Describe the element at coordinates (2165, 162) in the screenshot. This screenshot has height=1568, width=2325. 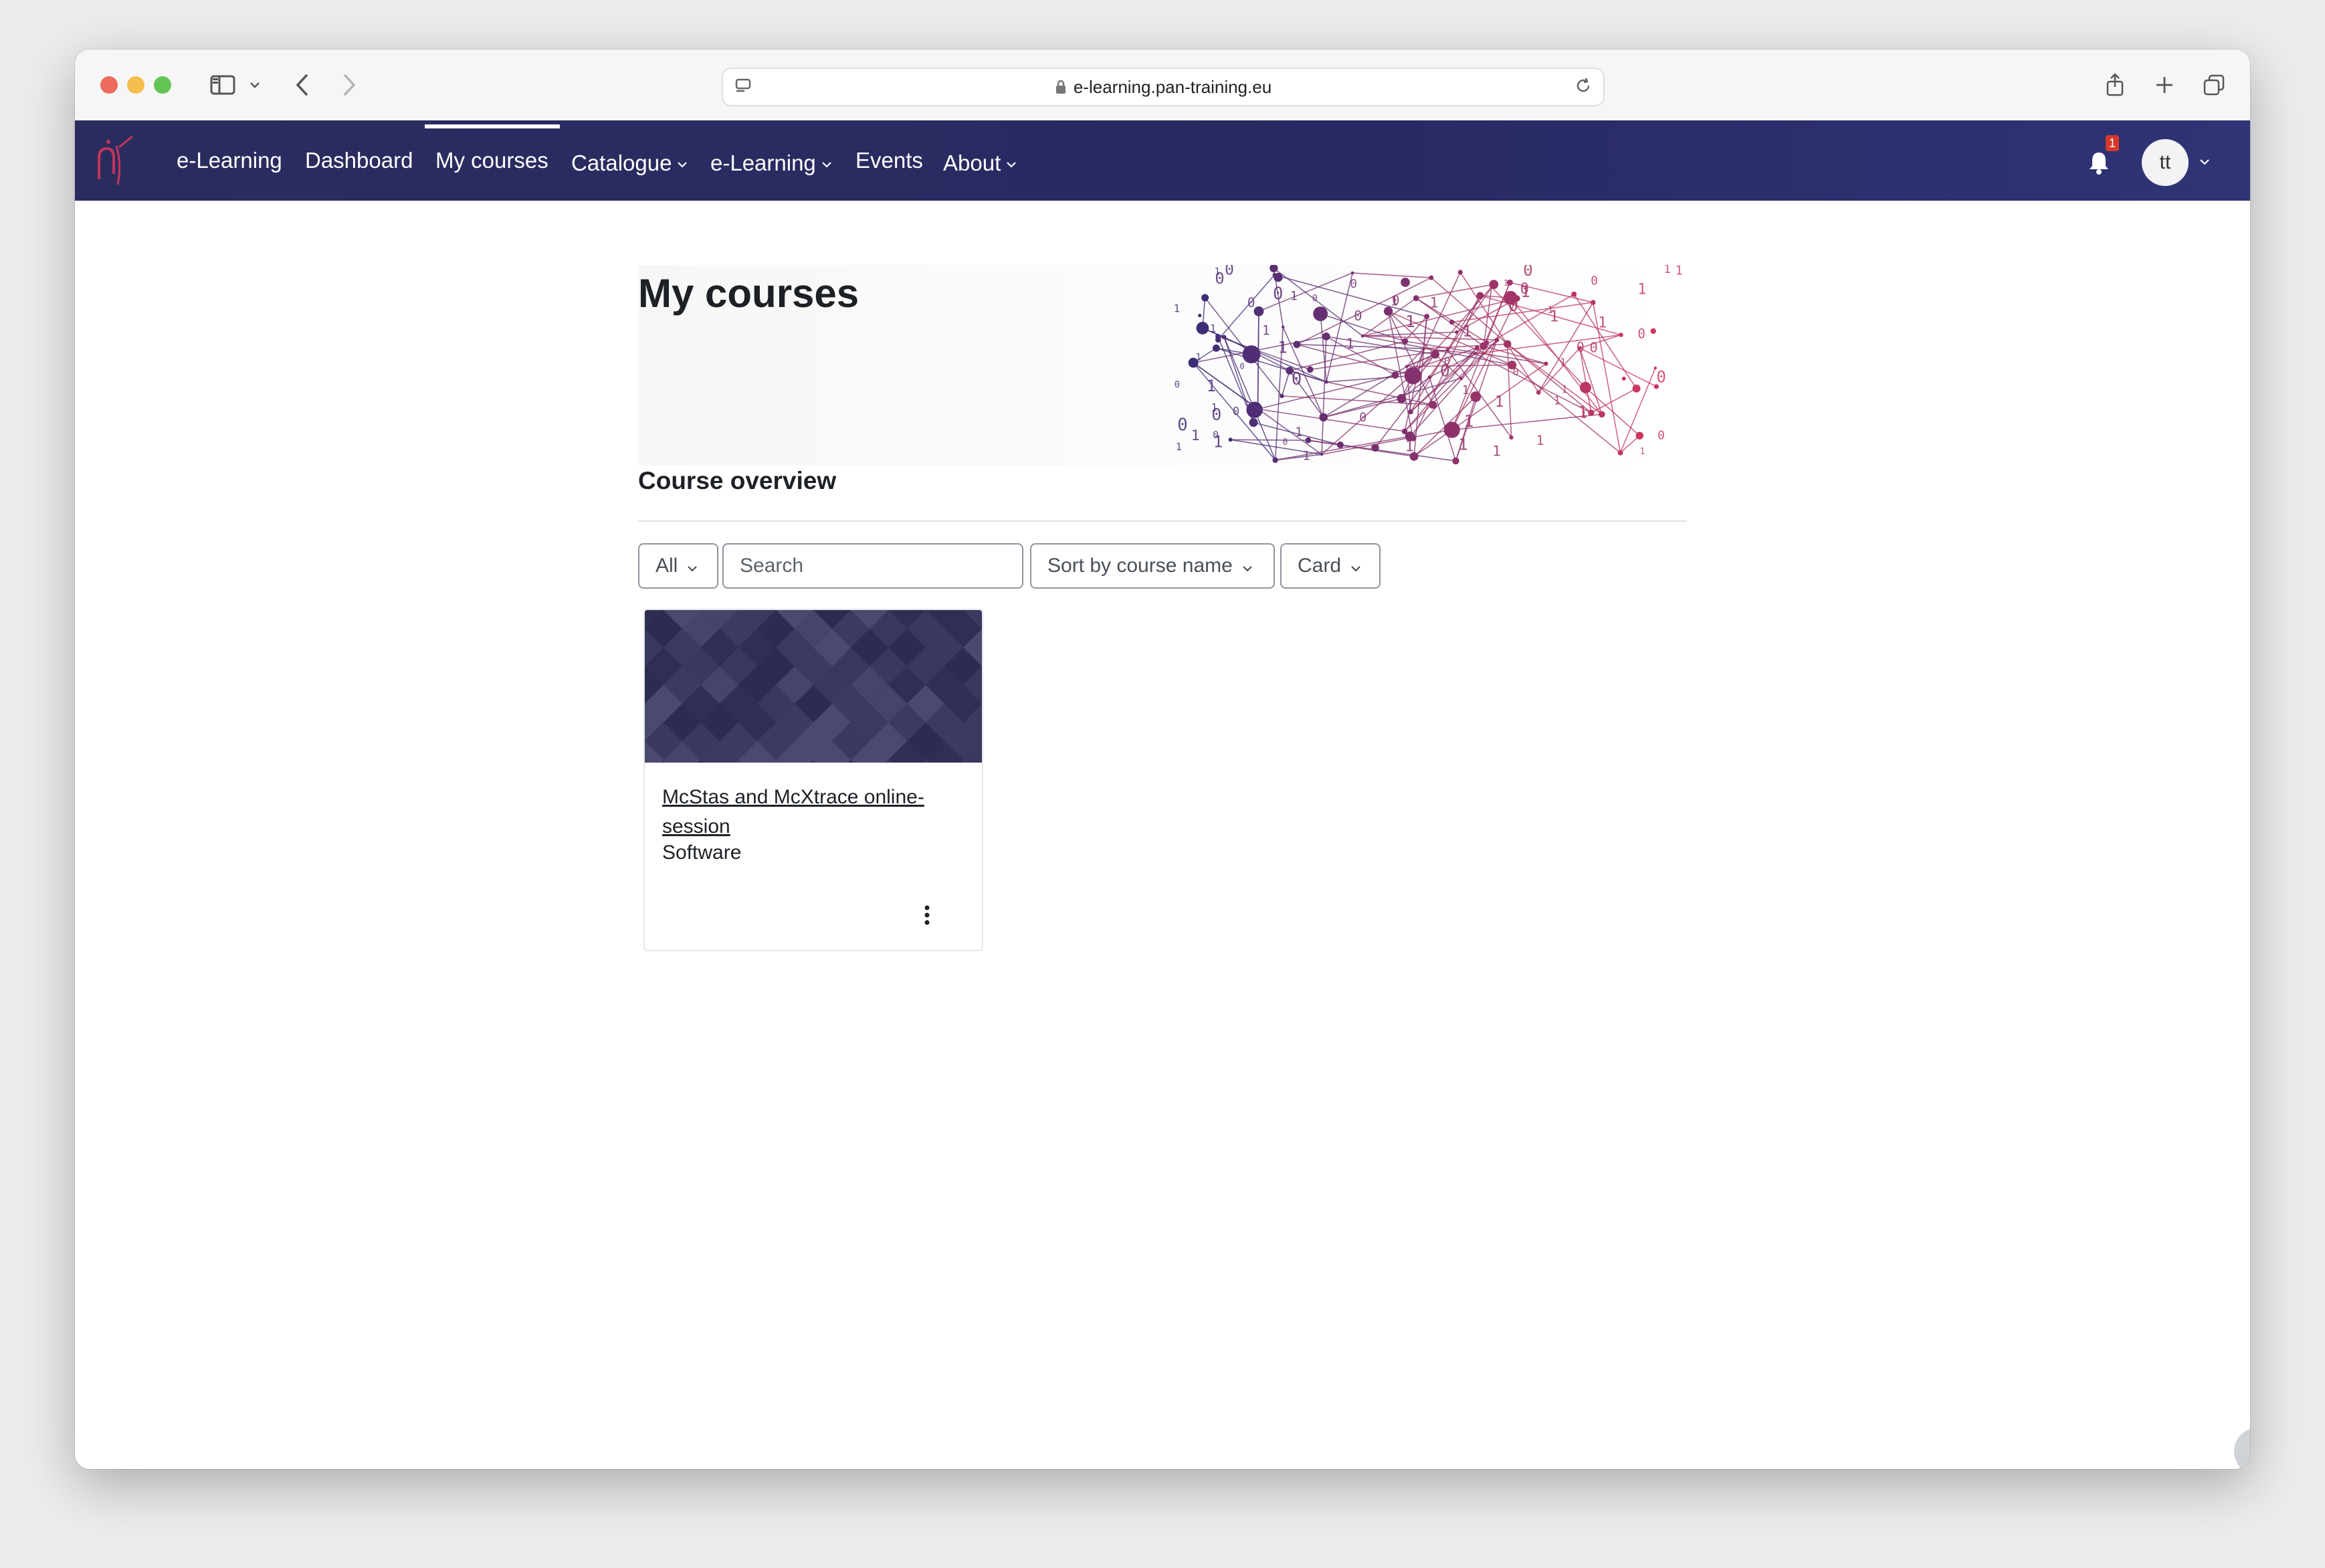
I see `user-avatar: tt` at that location.